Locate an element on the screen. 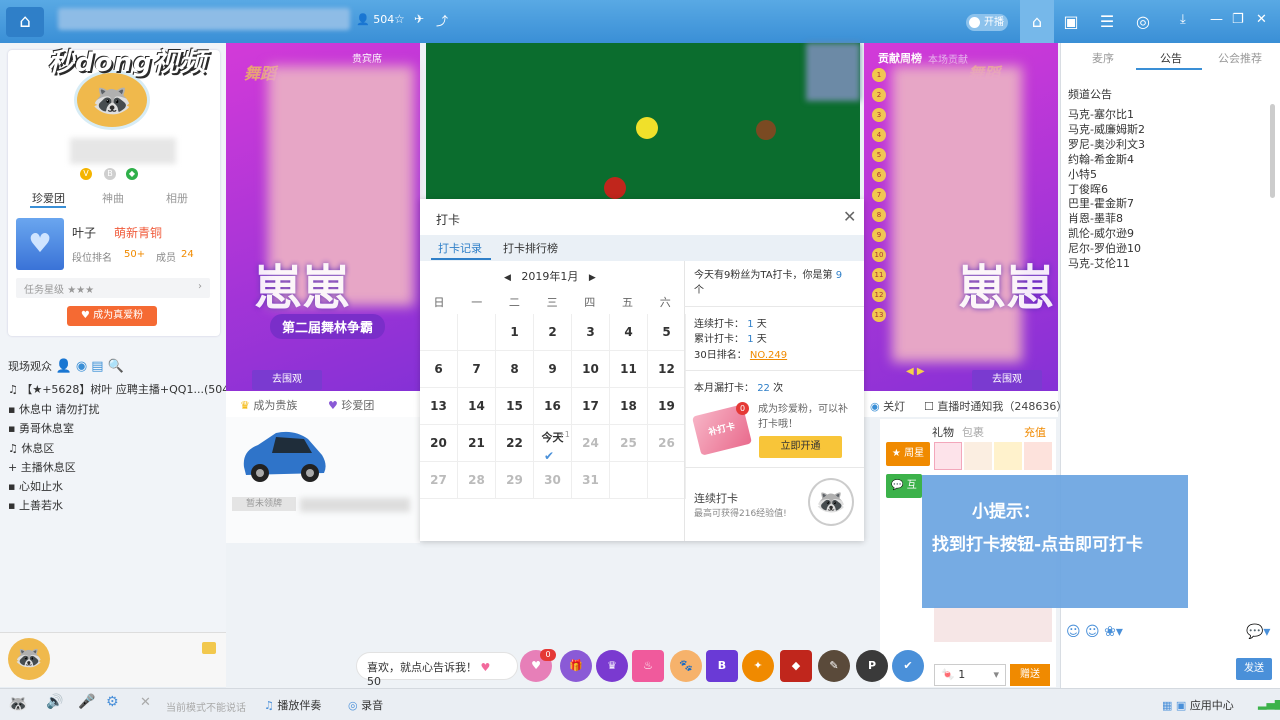 The image size is (1280, 720). calendar-day: 29 is located at coordinates (515, 480).